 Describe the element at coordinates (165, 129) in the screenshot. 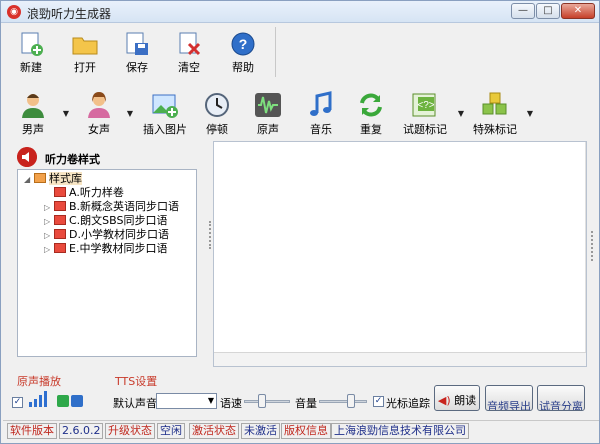

I see `insert-image-label: 插入图片` at that location.